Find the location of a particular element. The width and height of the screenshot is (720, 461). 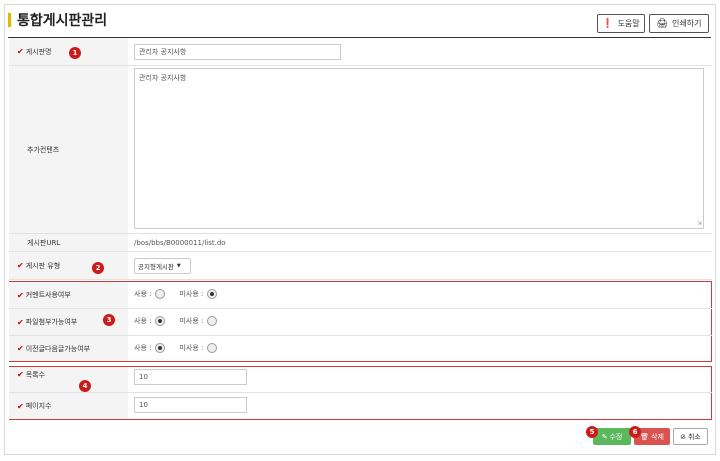

help-button: ❗ 도움말 is located at coordinates (621, 23).